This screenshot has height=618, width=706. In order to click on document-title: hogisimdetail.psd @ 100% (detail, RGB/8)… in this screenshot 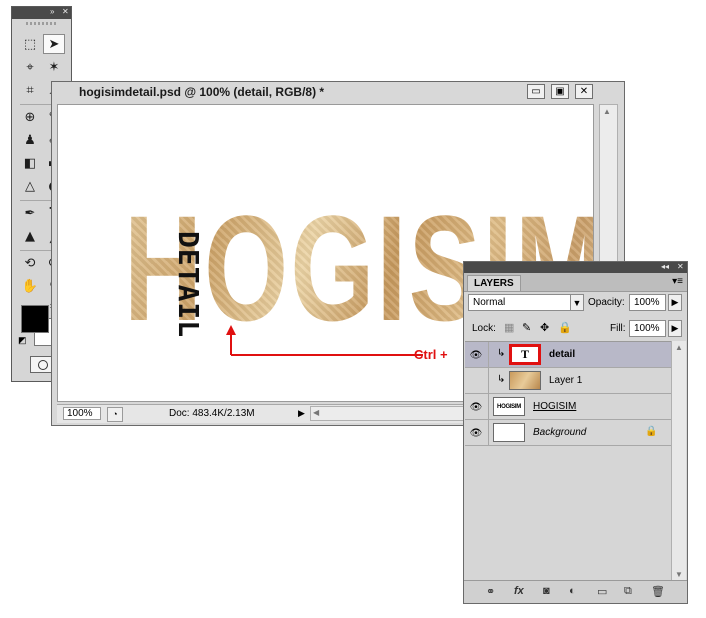, I will do `click(201, 92)`.